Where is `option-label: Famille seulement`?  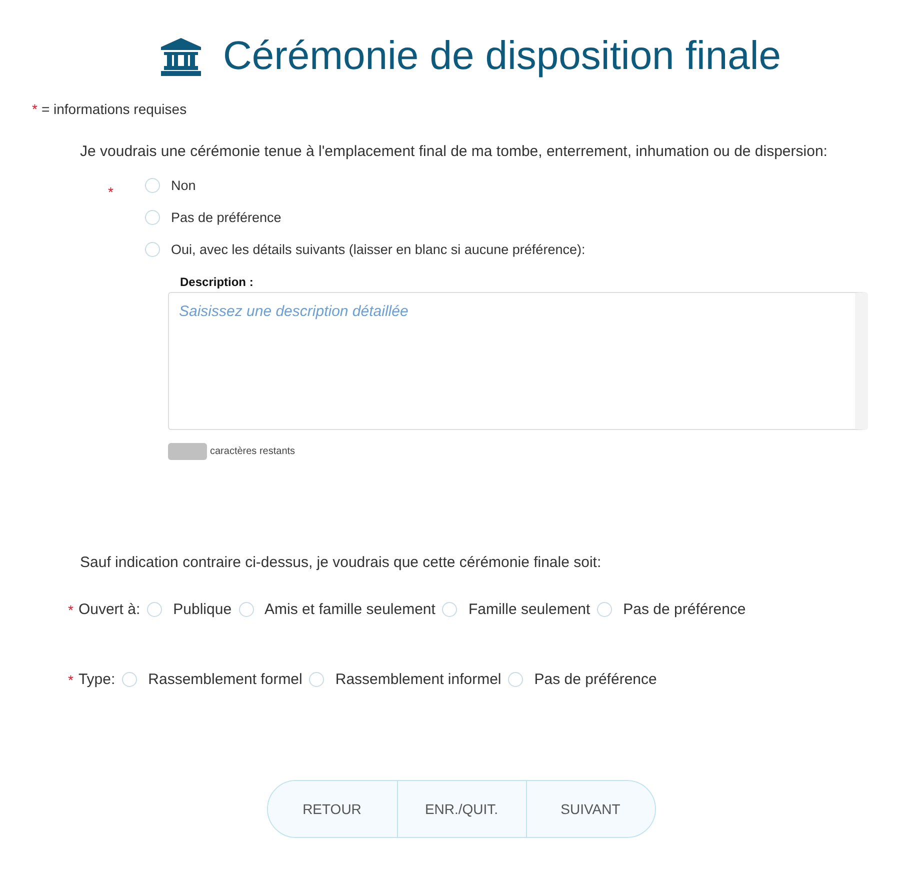 option-label: Famille seulement is located at coordinates (529, 609).